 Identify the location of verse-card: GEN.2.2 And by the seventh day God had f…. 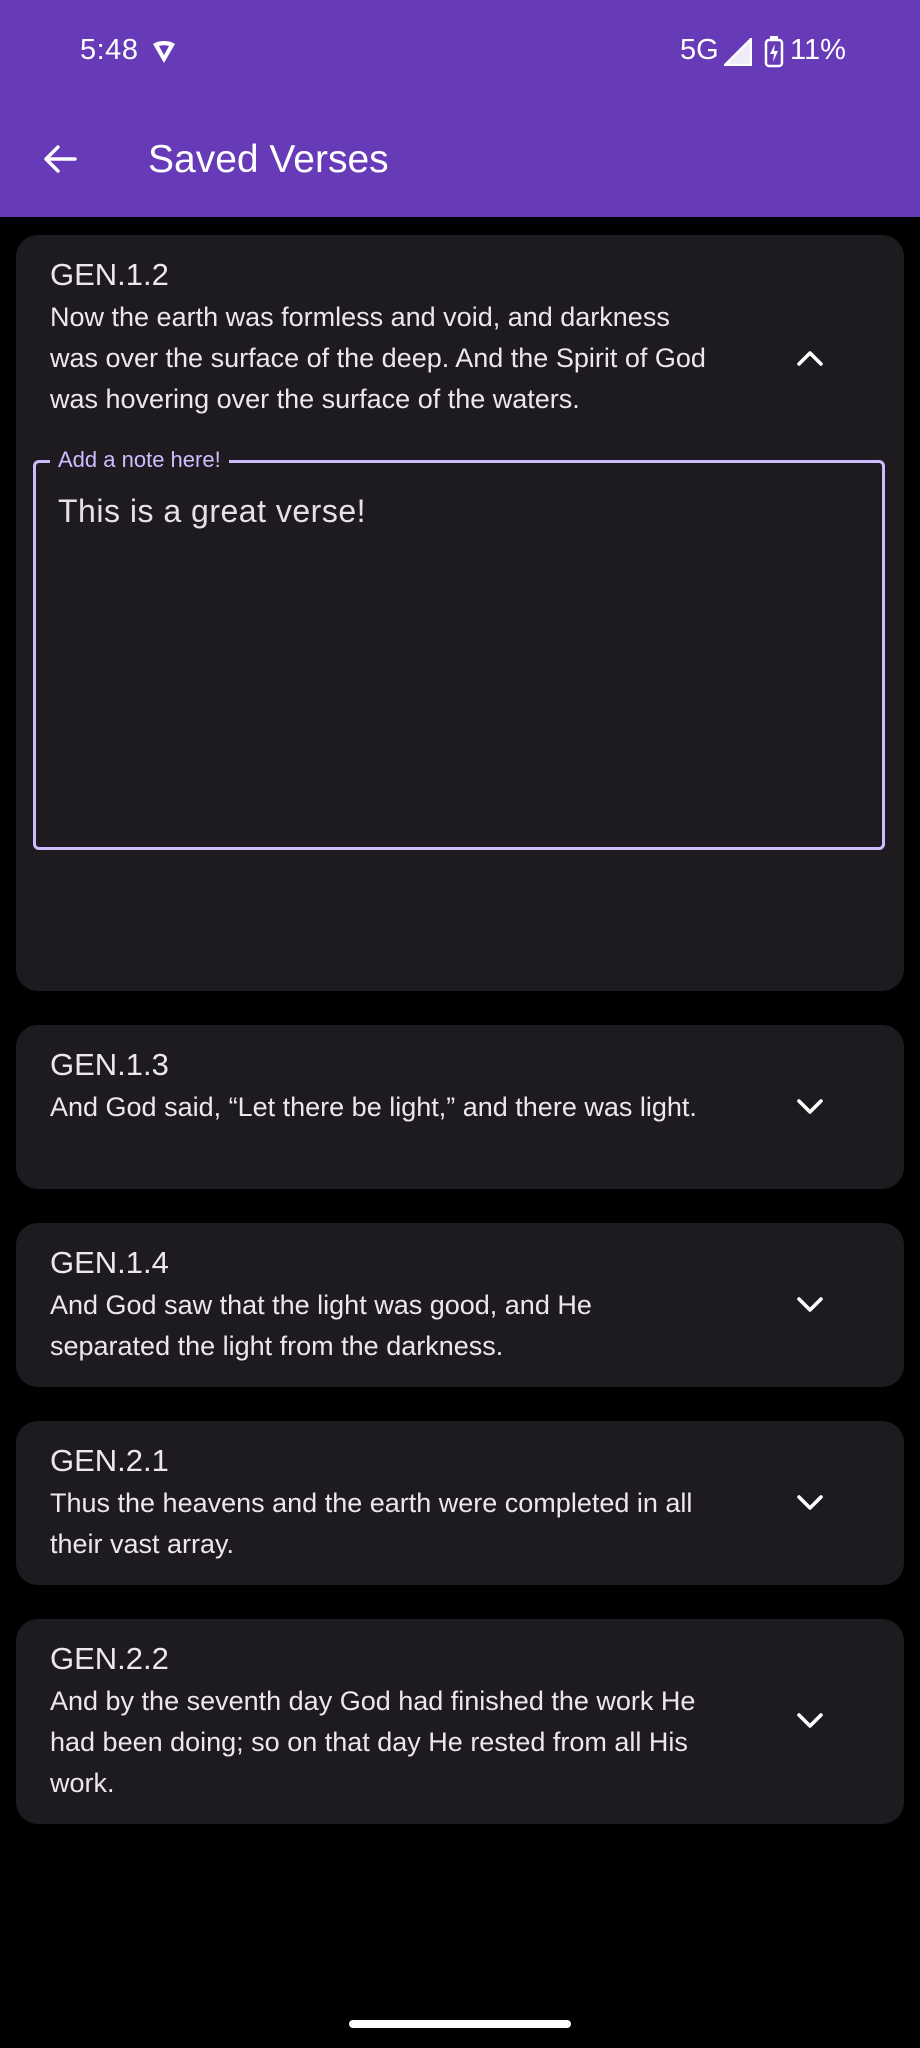
(460, 1721).